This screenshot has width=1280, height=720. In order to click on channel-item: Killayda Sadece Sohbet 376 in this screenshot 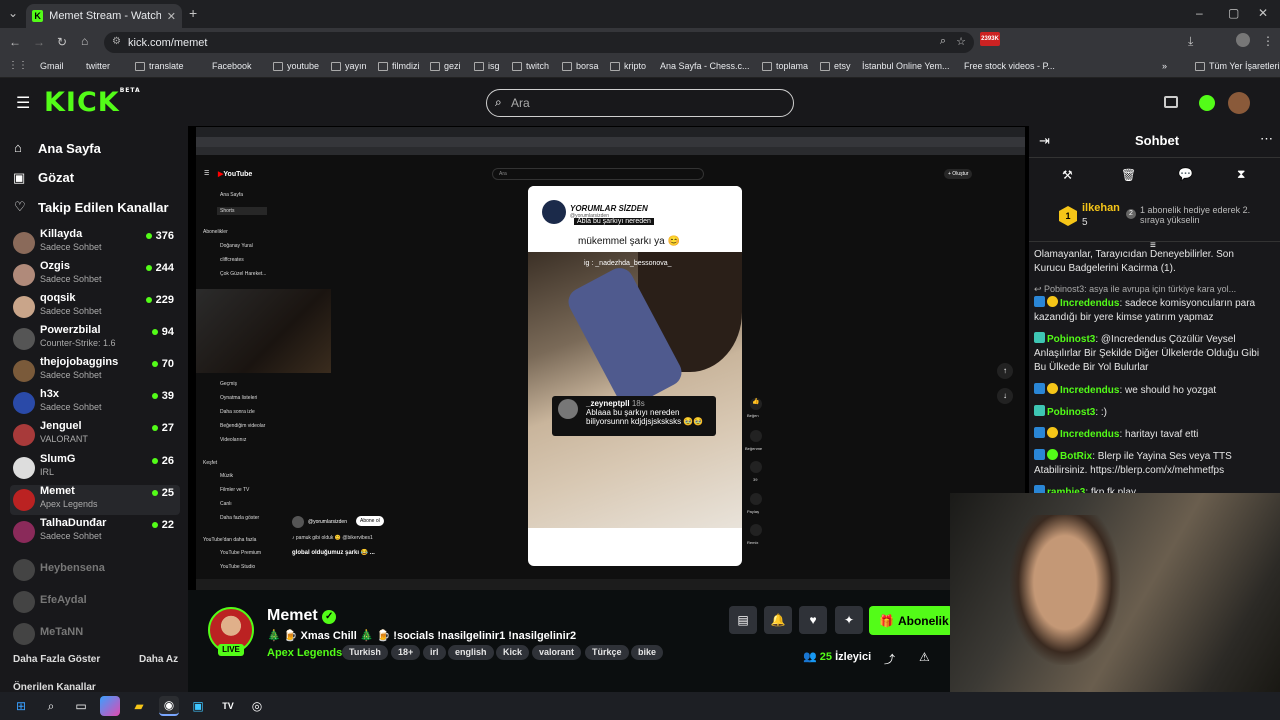, I will do `click(95, 243)`.